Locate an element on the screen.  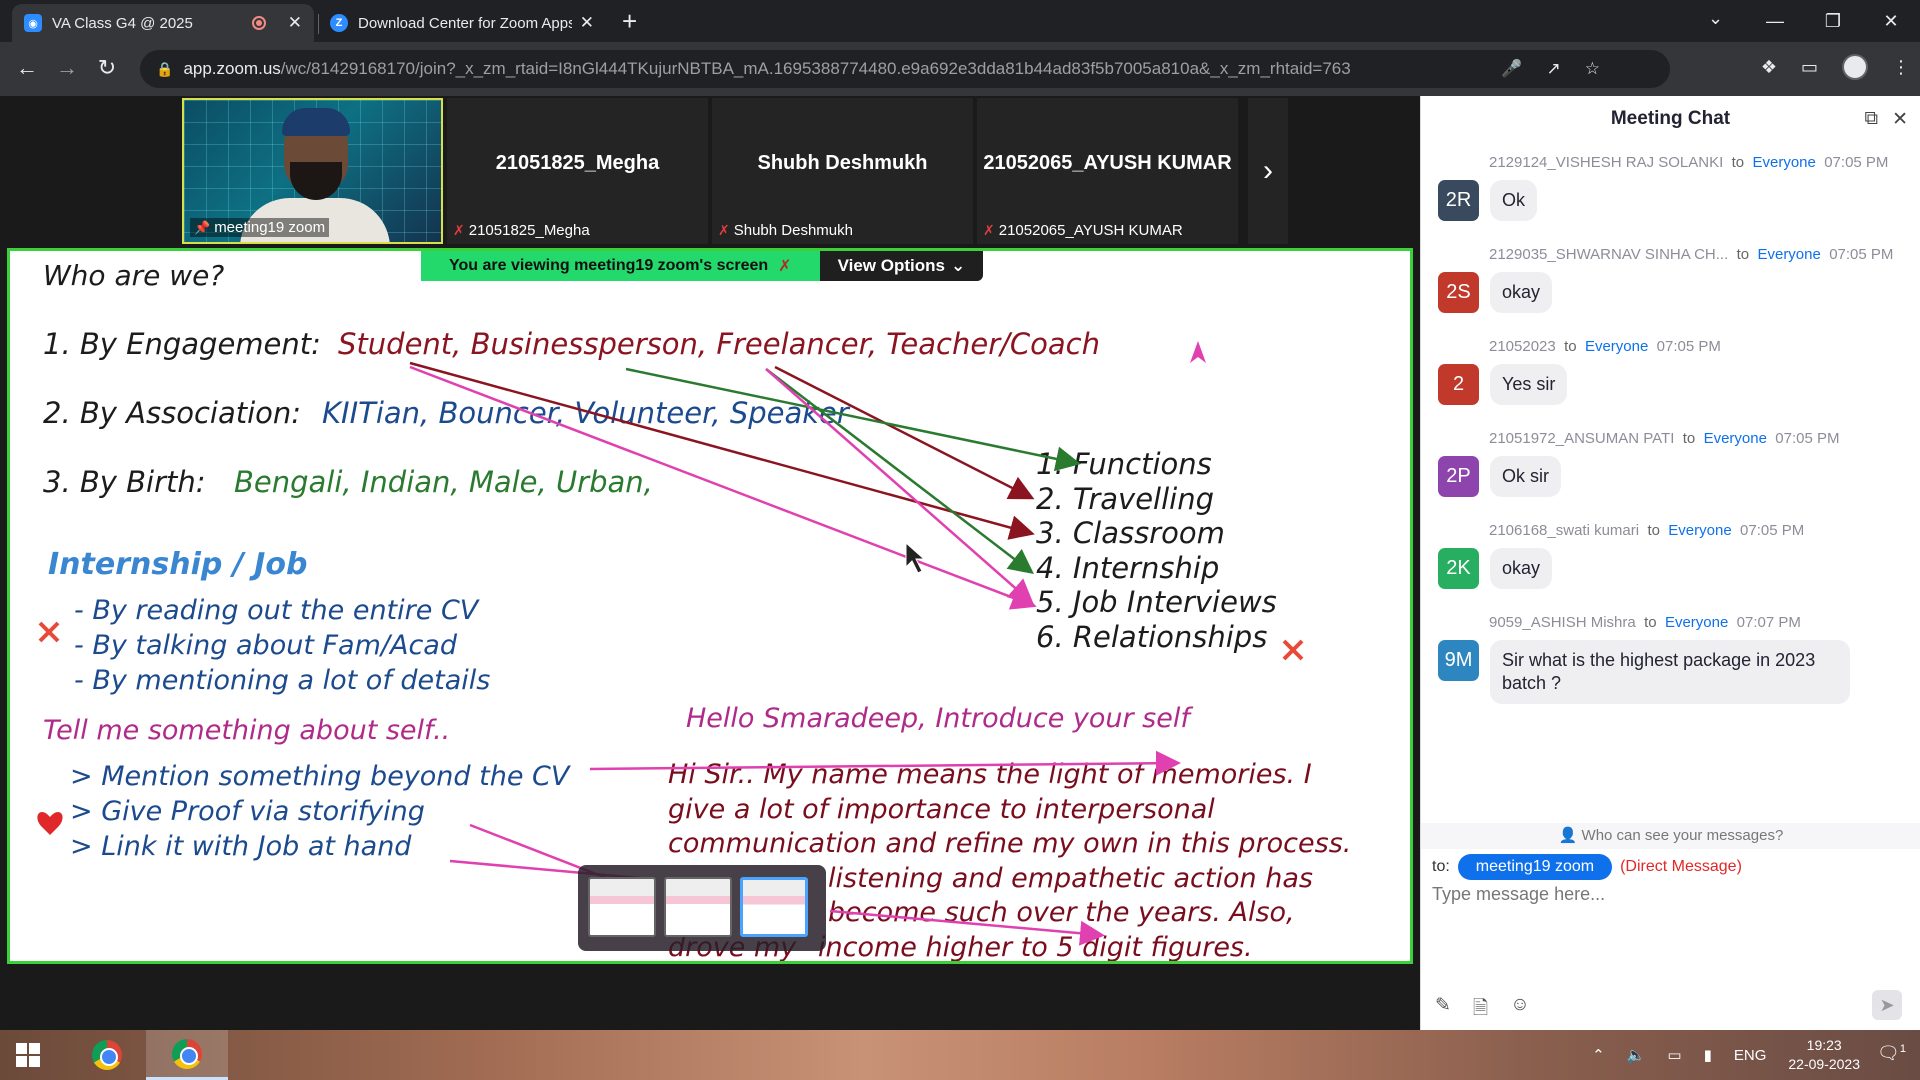
view-options-label: View Options is located at coordinates (891, 265).